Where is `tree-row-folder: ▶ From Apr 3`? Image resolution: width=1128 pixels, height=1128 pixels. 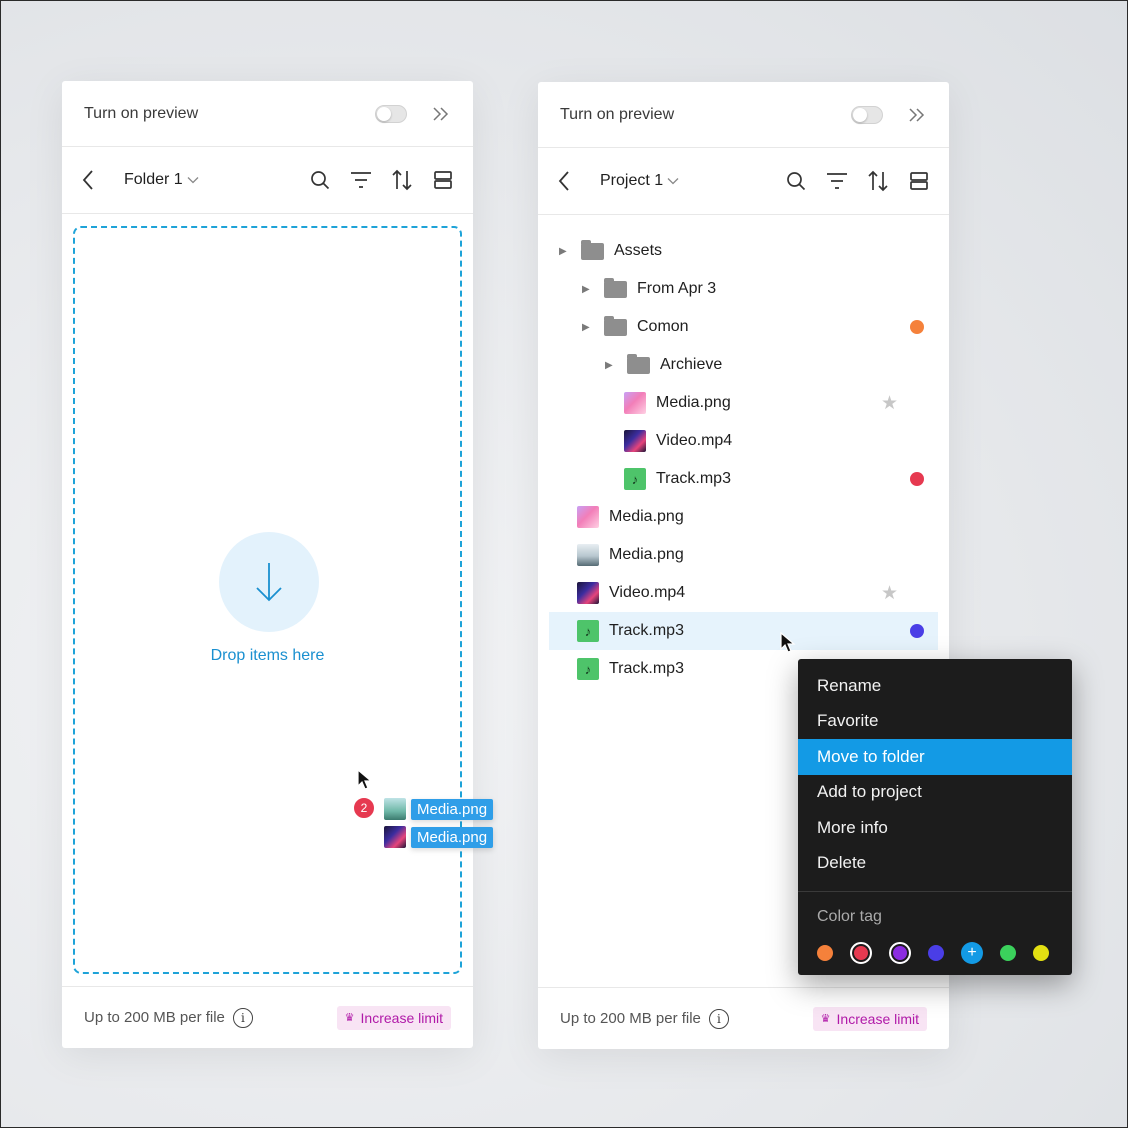 tree-row-folder: ▶ From Apr 3 is located at coordinates (743, 289).